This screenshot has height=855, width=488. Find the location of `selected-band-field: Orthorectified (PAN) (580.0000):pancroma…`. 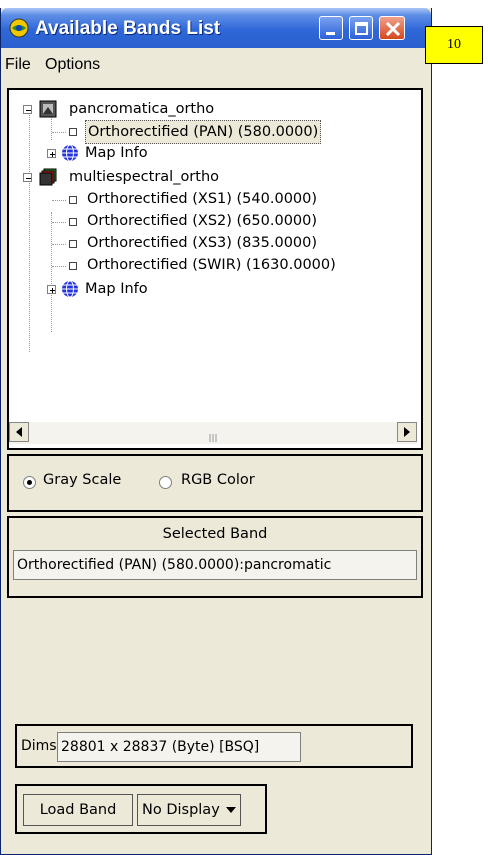

selected-band-field: Orthorectified (PAN) (580.0000):pancroma… is located at coordinates (215, 565).